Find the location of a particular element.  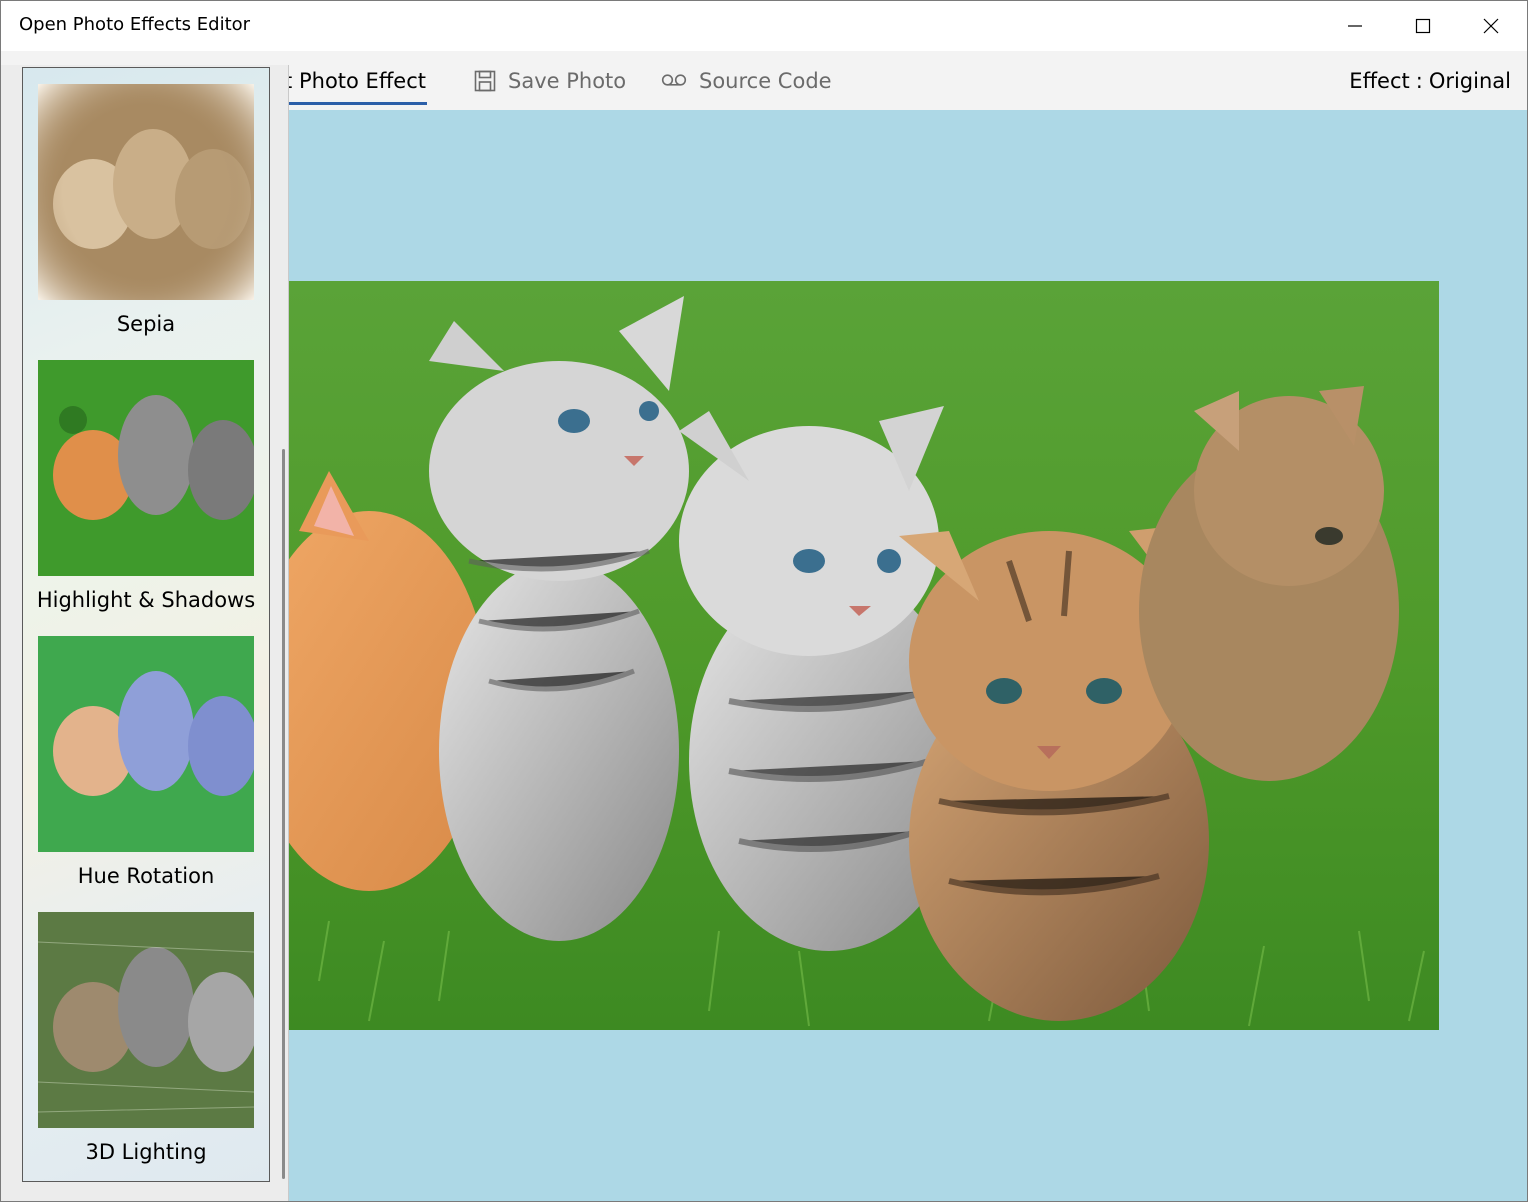

effect-label-sepia: Sepia is located at coordinates (146, 324).